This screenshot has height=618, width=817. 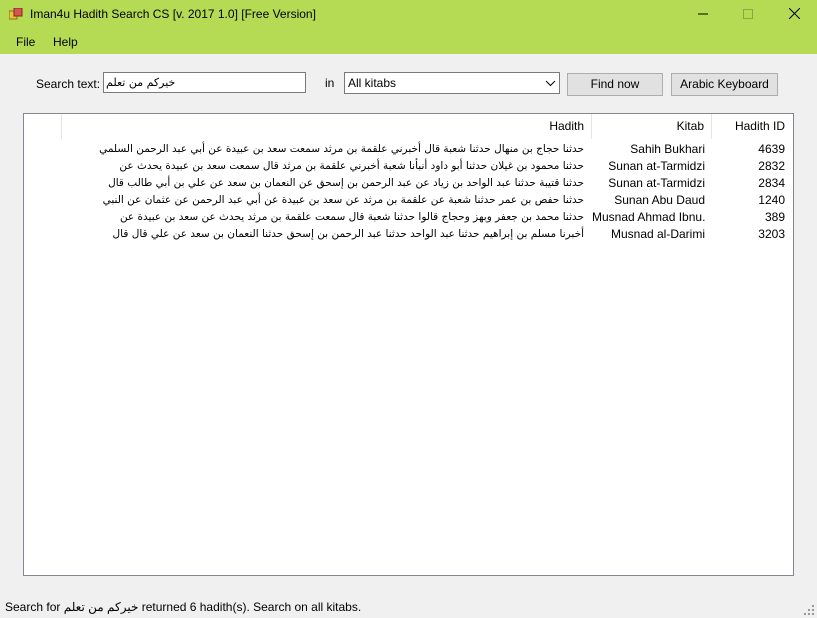 What do you see at coordinates (724, 84) in the screenshot?
I see `arabic-keyboard-button: Arabic Keyboard` at bounding box center [724, 84].